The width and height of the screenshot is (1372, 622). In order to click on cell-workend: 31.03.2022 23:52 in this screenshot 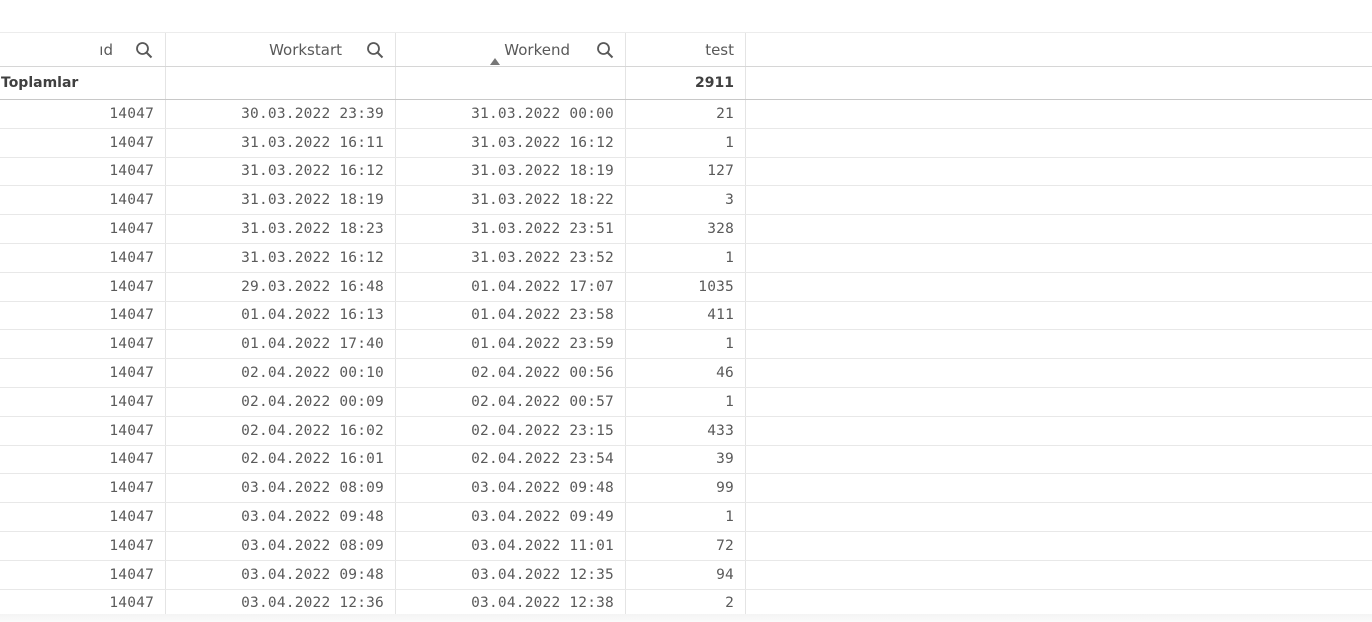, I will do `click(511, 257)`.